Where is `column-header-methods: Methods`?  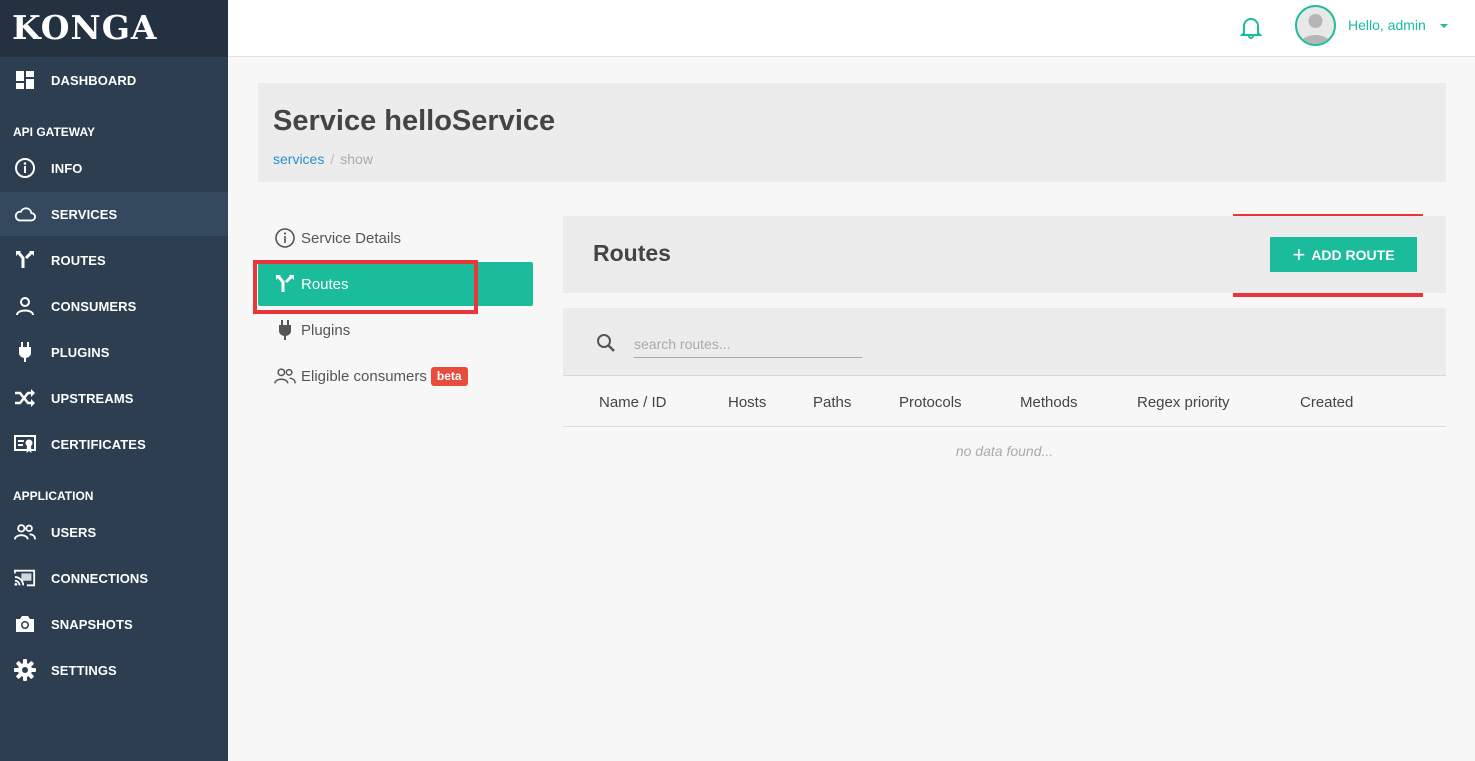 column-header-methods: Methods is located at coordinates (1049, 402).